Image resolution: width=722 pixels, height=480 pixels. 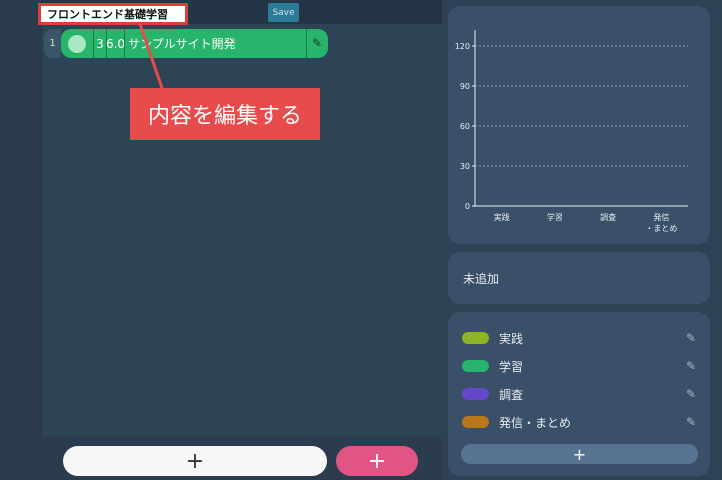 I want to click on legend-label: 発信・まとめ, so click(x=535, y=422).